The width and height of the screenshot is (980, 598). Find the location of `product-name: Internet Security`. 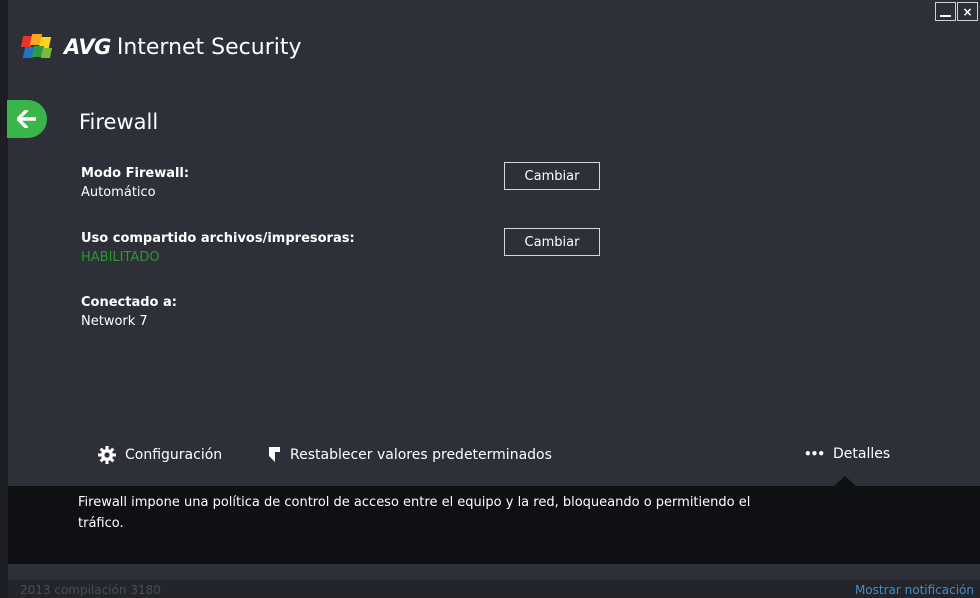

product-name: Internet Security is located at coordinates (209, 47).